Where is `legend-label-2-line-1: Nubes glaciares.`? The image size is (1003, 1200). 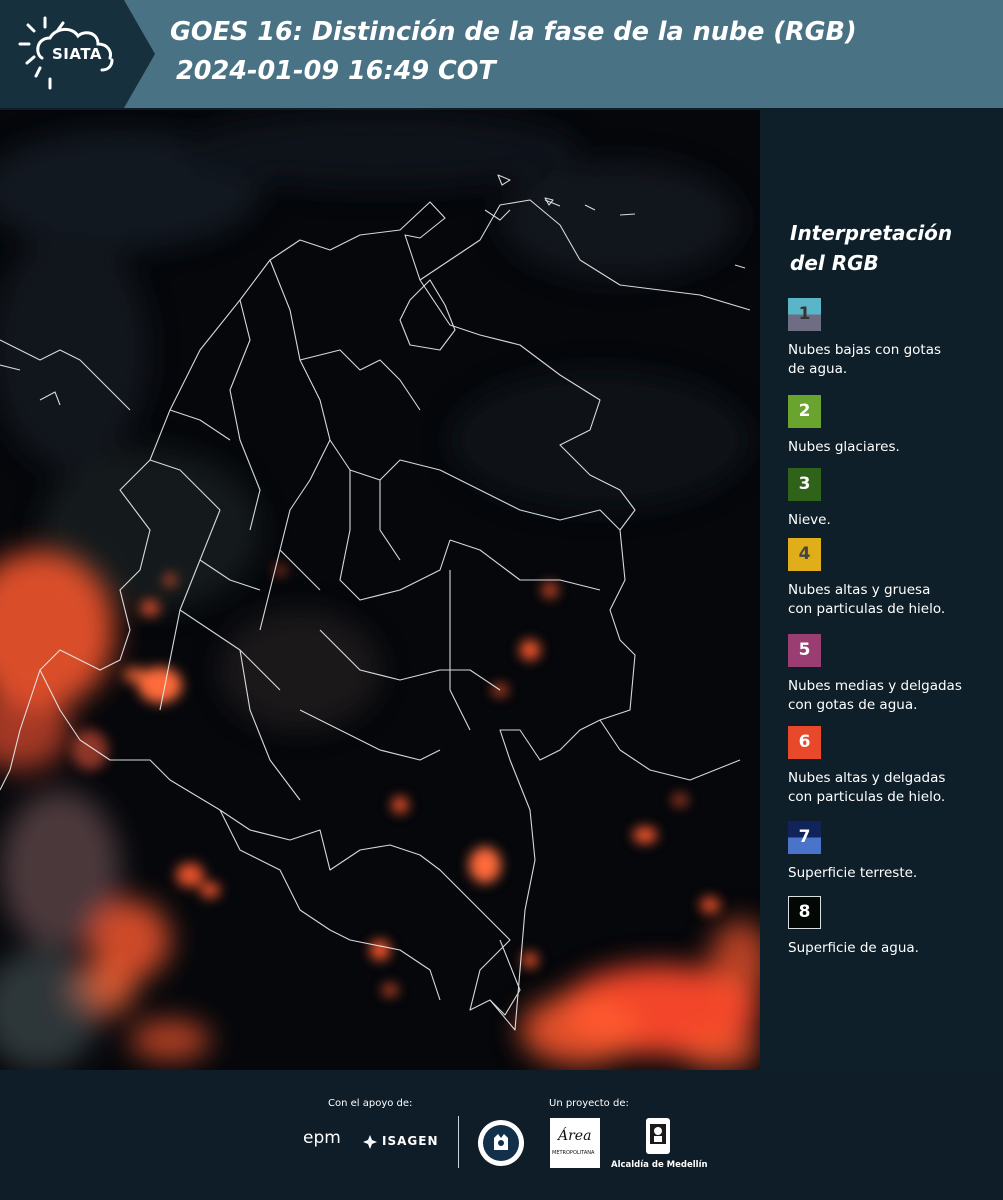 legend-label-2-line-1: Nubes glaciares. is located at coordinates (844, 447).